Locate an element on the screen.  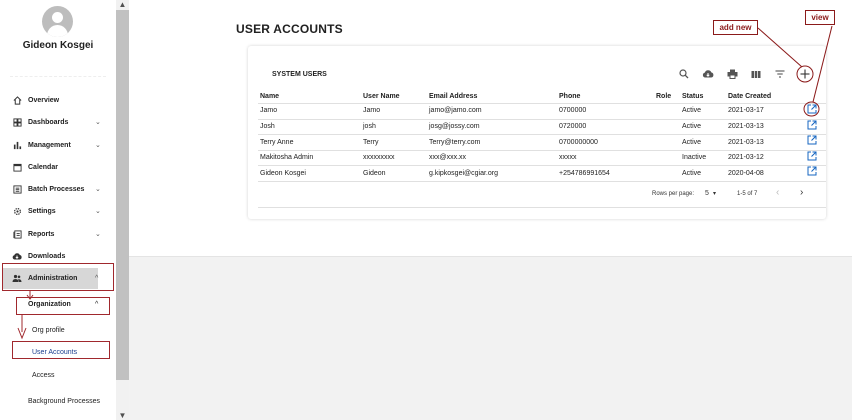
cell-name: Gideon Kosgei is located at coordinates (283, 173).